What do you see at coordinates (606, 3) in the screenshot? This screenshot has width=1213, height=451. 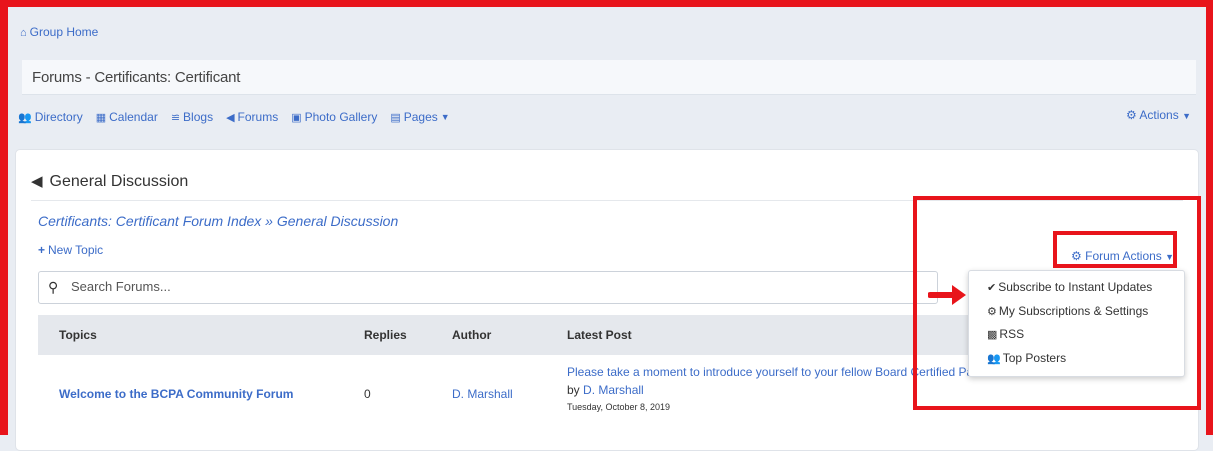 I see `highlight-frame-top` at bounding box center [606, 3].